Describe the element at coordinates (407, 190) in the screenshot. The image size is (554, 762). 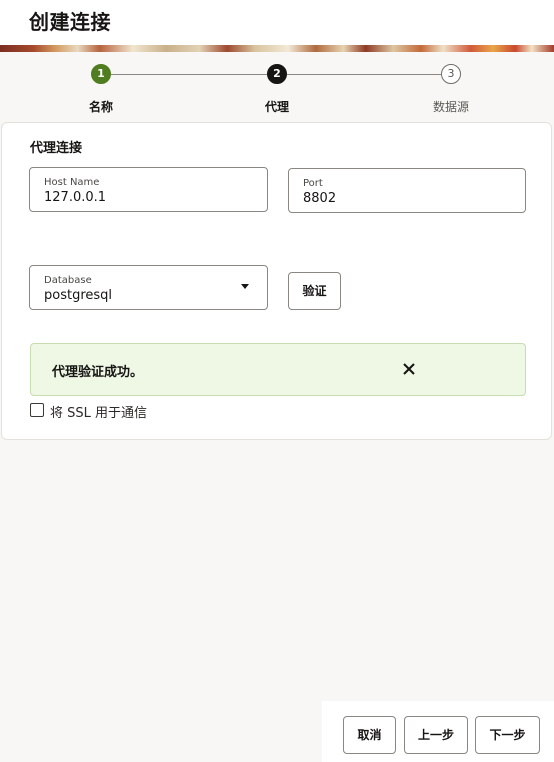
I see `port-field: Port 8802` at that location.